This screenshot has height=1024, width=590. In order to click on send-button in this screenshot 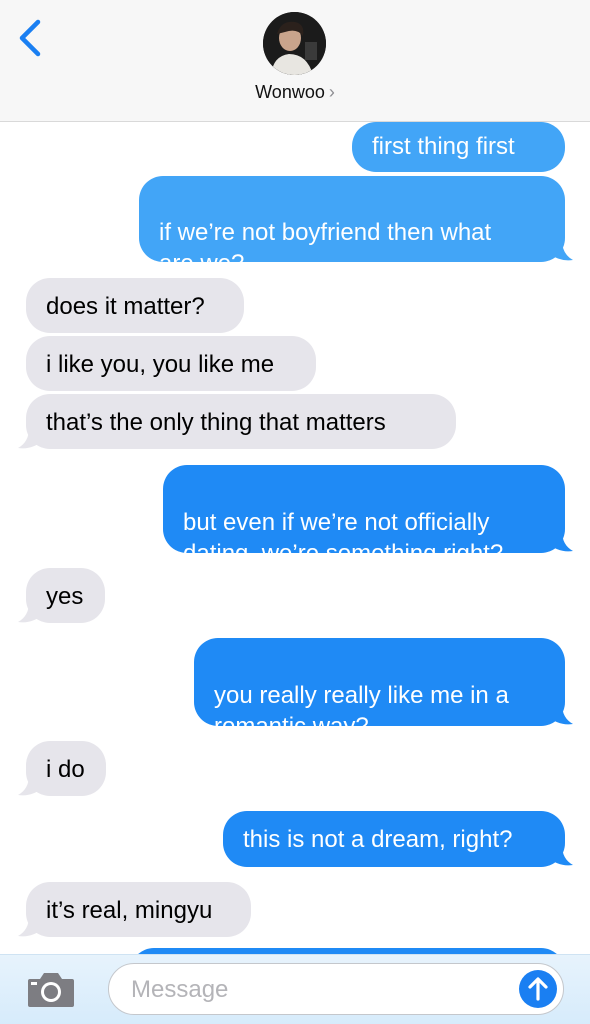, I will do `click(538, 989)`.